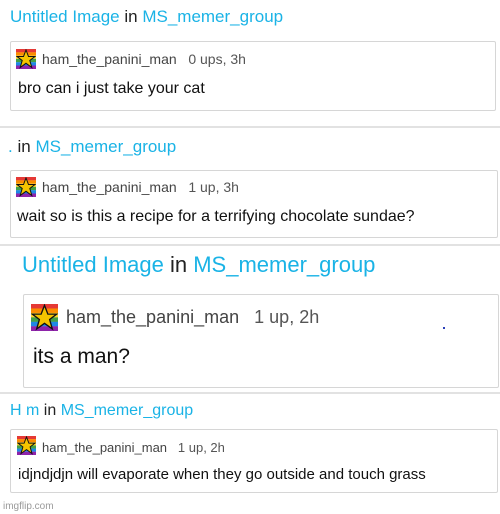 The image size is (500, 514). I want to click on thread-1-heading: Untitled Image in MS_memer_group, so click(146, 17).